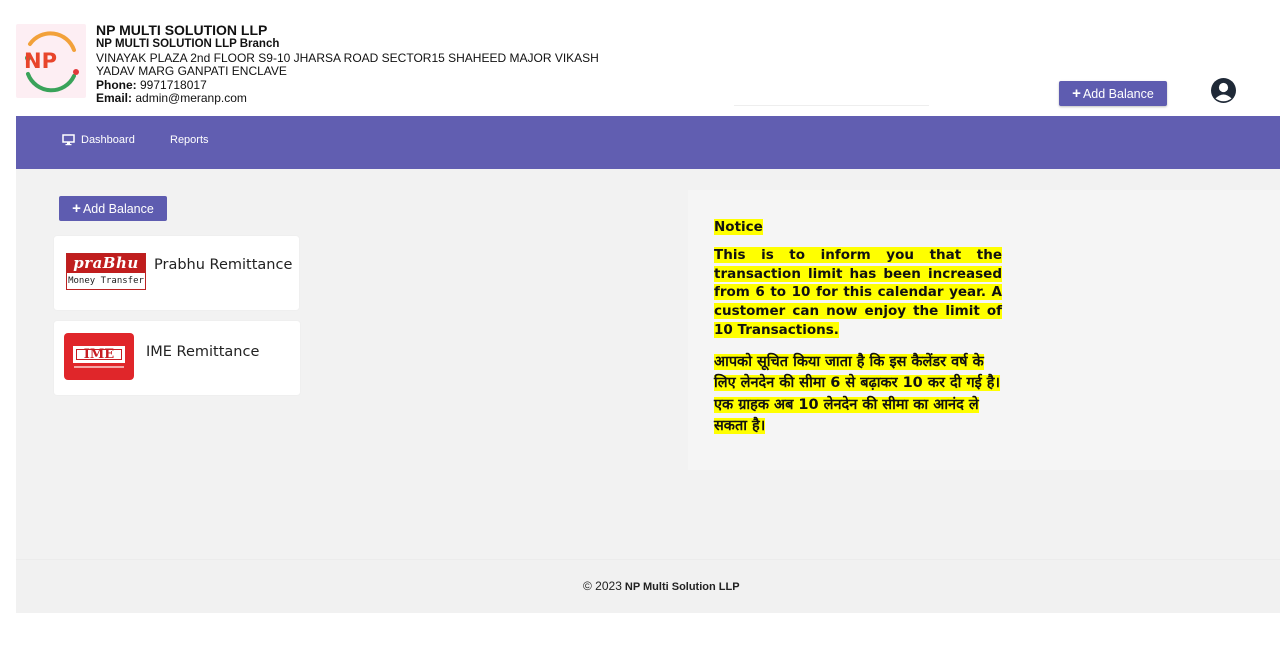 This screenshot has width=1280, height=663. I want to click on nav-dashboard-label: Dashboard, so click(108, 140).